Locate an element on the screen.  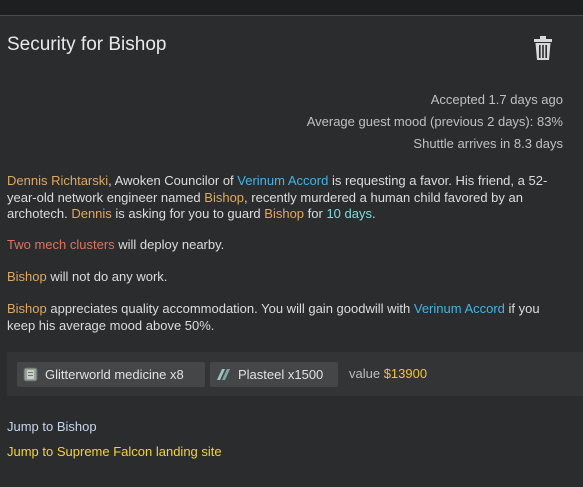
description-text: for is located at coordinates (315, 213).